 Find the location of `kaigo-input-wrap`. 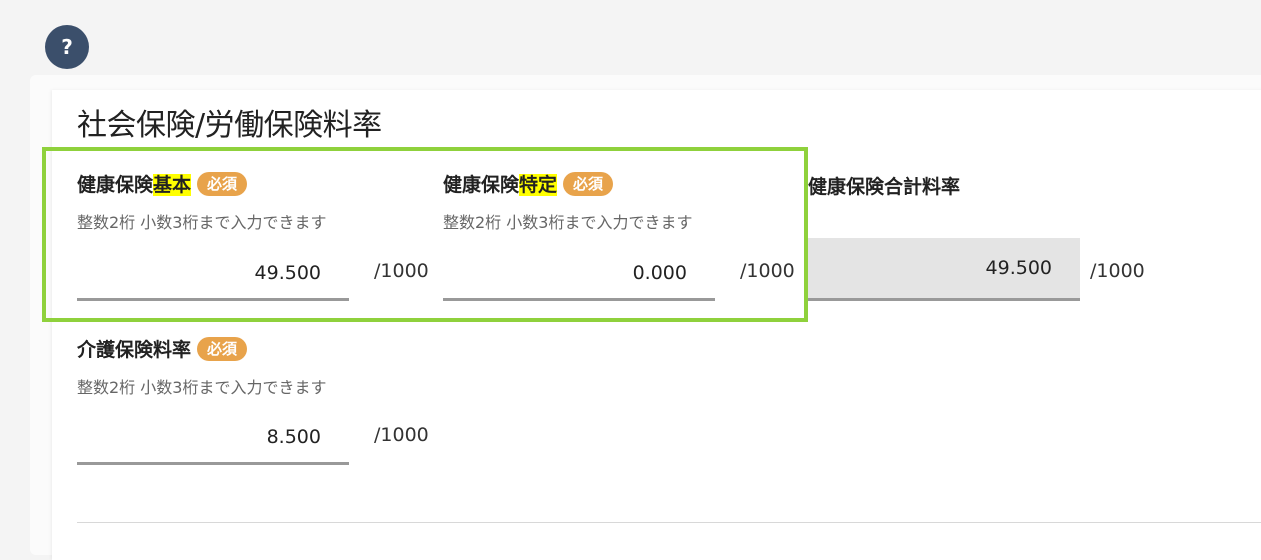

kaigo-input-wrap is located at coordinates (213, 438).